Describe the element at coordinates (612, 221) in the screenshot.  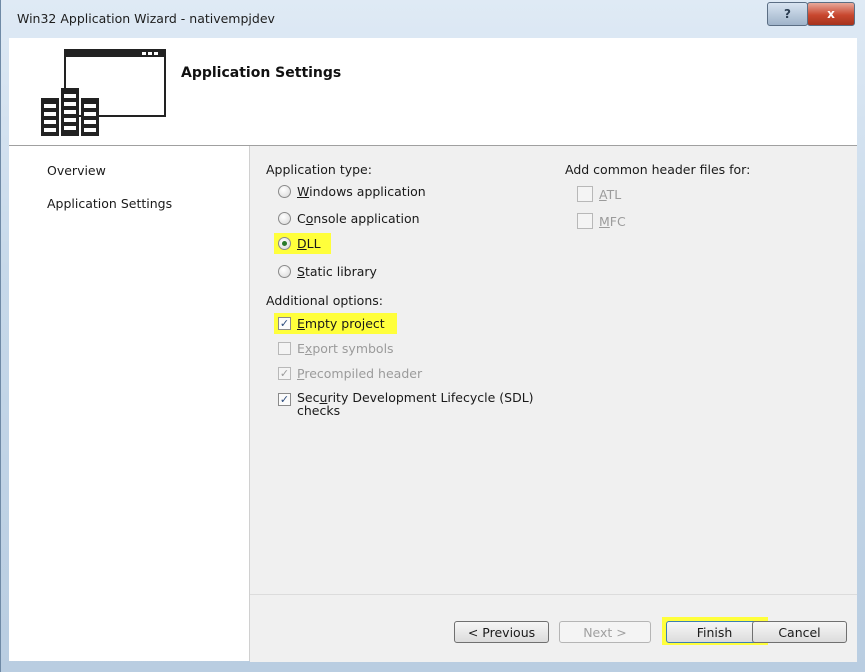
I see `checkbox-label: MFC` at that location.